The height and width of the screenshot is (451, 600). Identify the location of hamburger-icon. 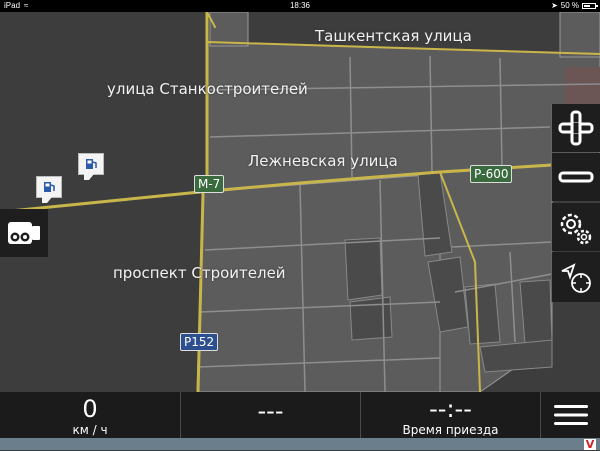
(570, 415).